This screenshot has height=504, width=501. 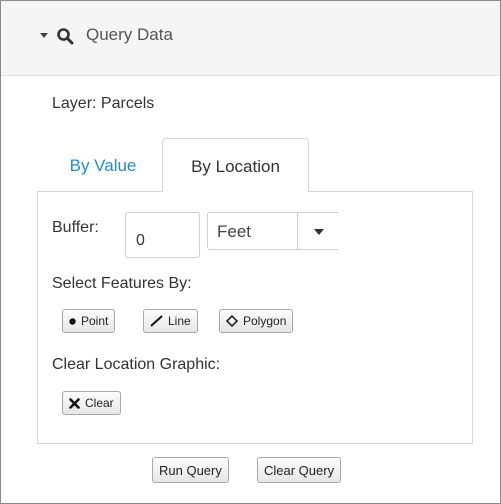 What do you see at coordinates (129, 34) in the screenshot?
I see `panel-title: Query Data` at bounding box center [129, 34].